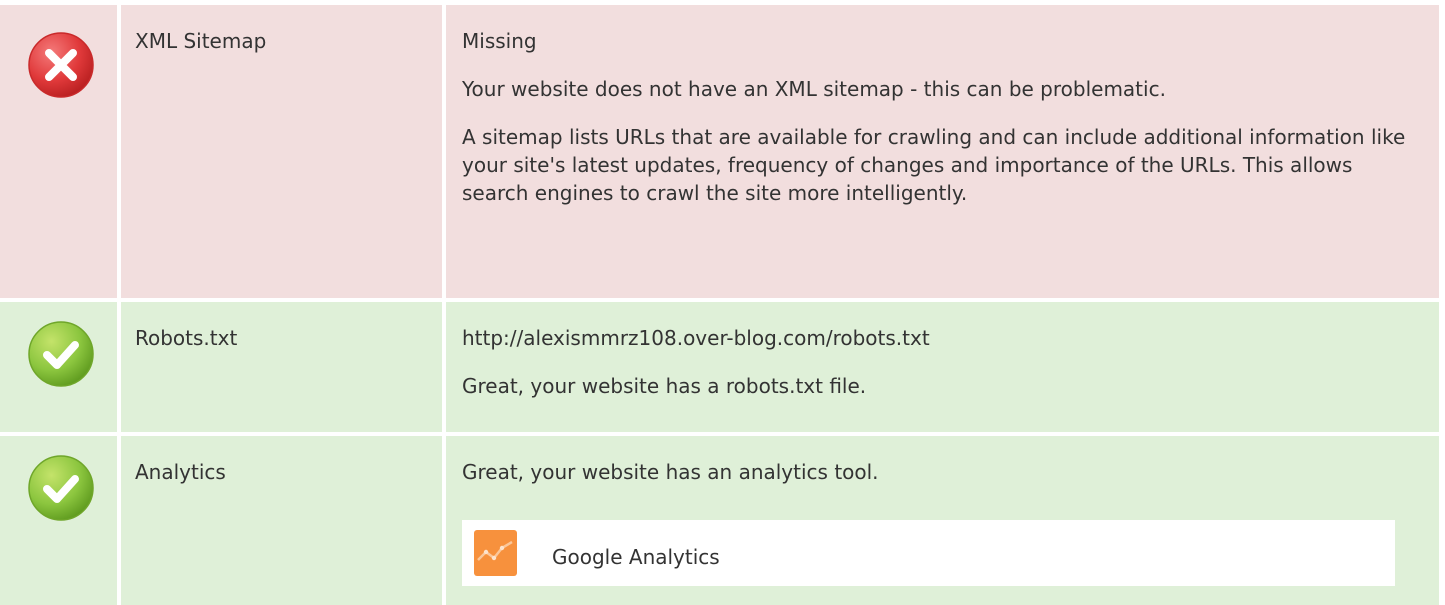 The width and height of the screenshot is (1445, 605). I want to click on check-name: XML Sitemap, so click(201, 41).